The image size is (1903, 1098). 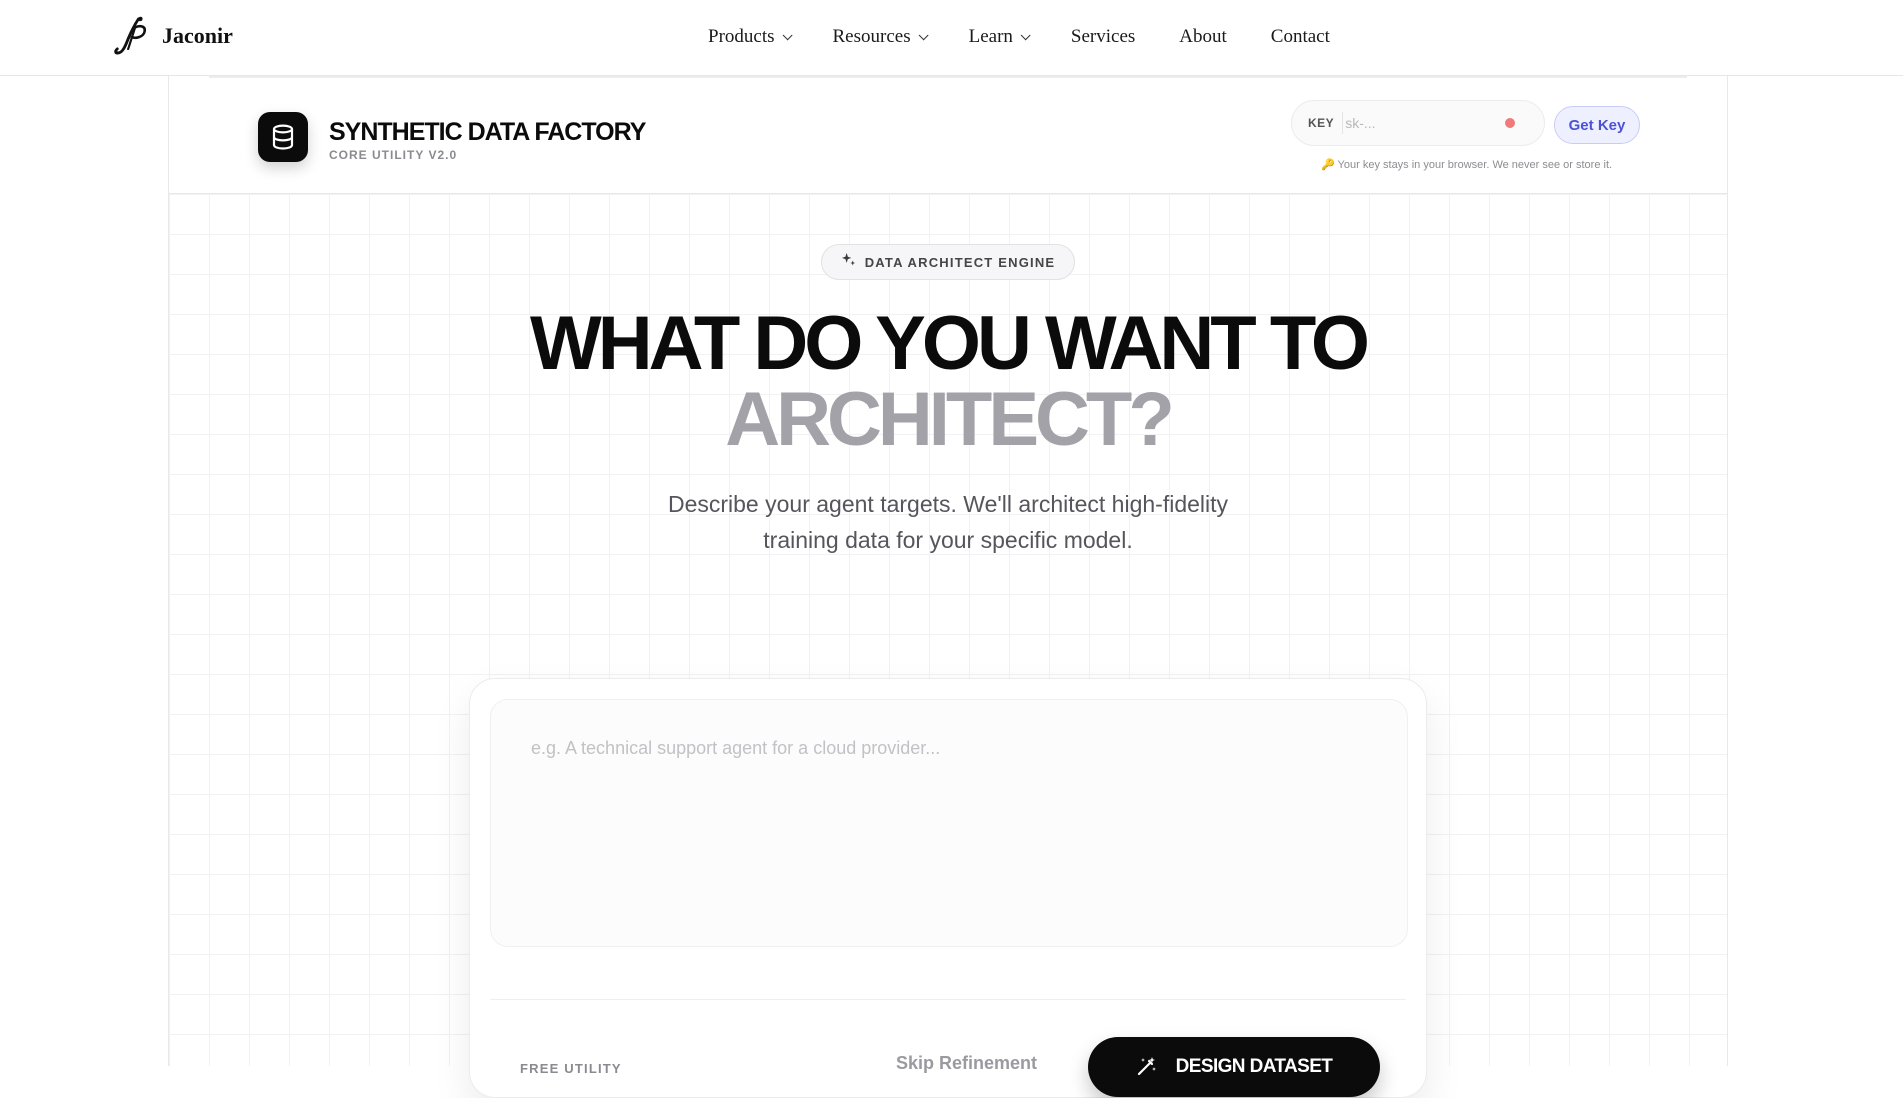 What do you see at coordinates (1254, 1066) in the screenshot?
I see `design-dataset-label: DESIGN DATASET` at bounding box center [1254, 1066].